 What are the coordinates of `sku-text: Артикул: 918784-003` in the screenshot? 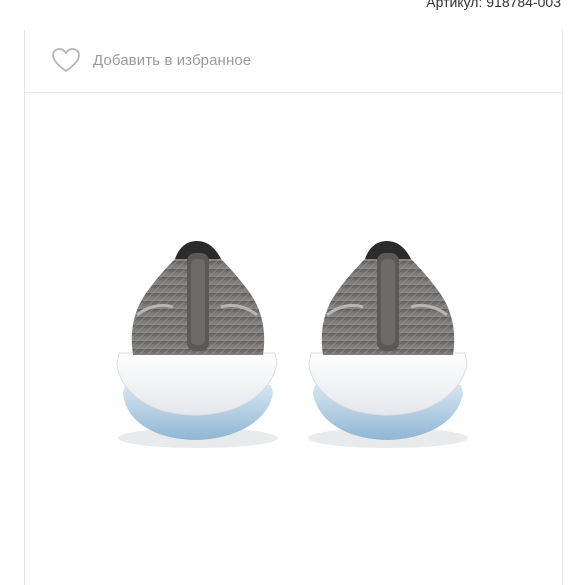 It's located at (493, 5).